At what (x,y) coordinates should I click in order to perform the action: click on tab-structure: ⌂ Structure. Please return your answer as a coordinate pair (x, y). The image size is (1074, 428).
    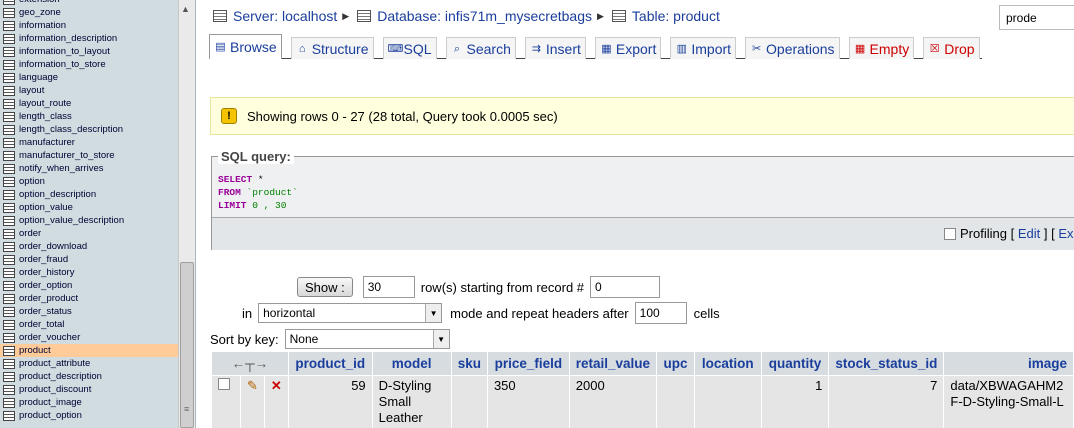
    Looking at the image, I should click on (332, 48).